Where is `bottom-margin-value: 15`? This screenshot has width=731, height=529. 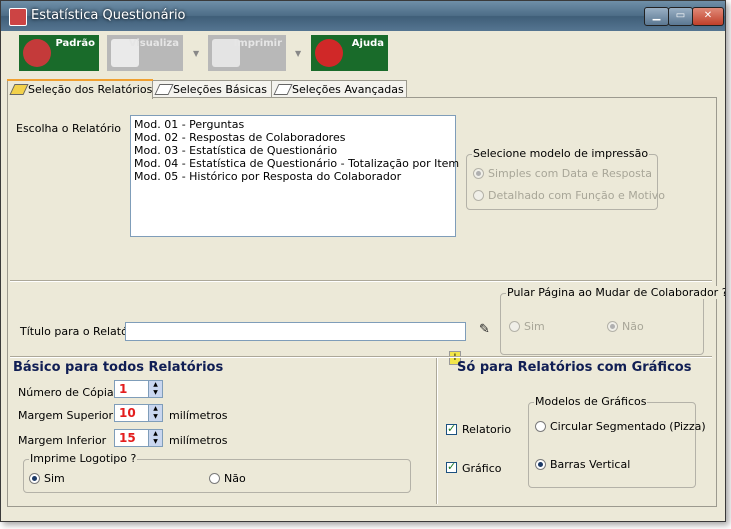
bottom-margin-value: 15 is located at coordinates (127, 438).